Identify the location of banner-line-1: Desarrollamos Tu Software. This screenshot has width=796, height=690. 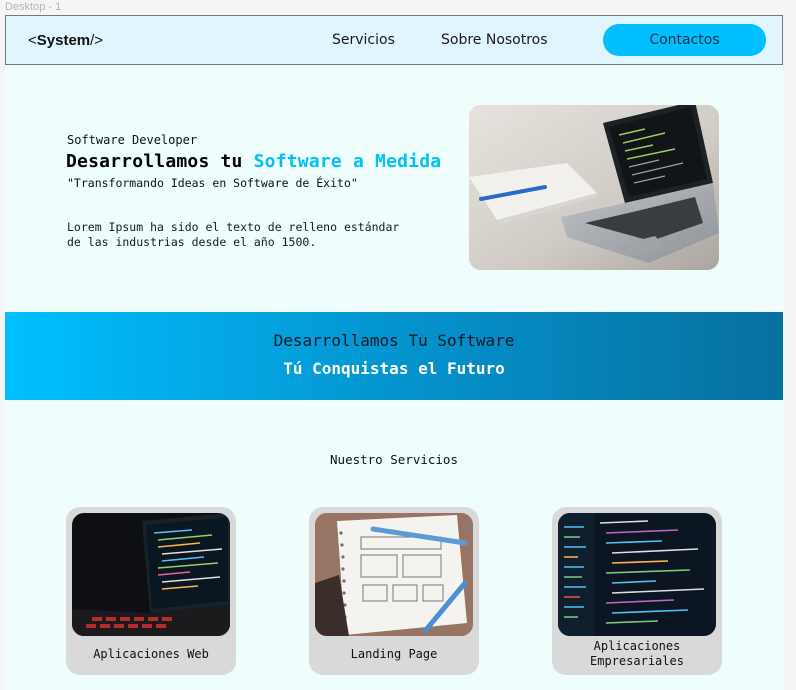
(394, 340).